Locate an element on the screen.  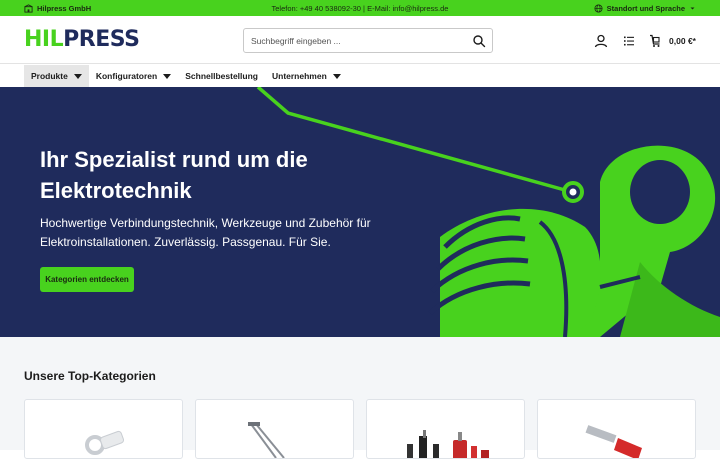
category-card-tools is located at coordinates (274, 429).